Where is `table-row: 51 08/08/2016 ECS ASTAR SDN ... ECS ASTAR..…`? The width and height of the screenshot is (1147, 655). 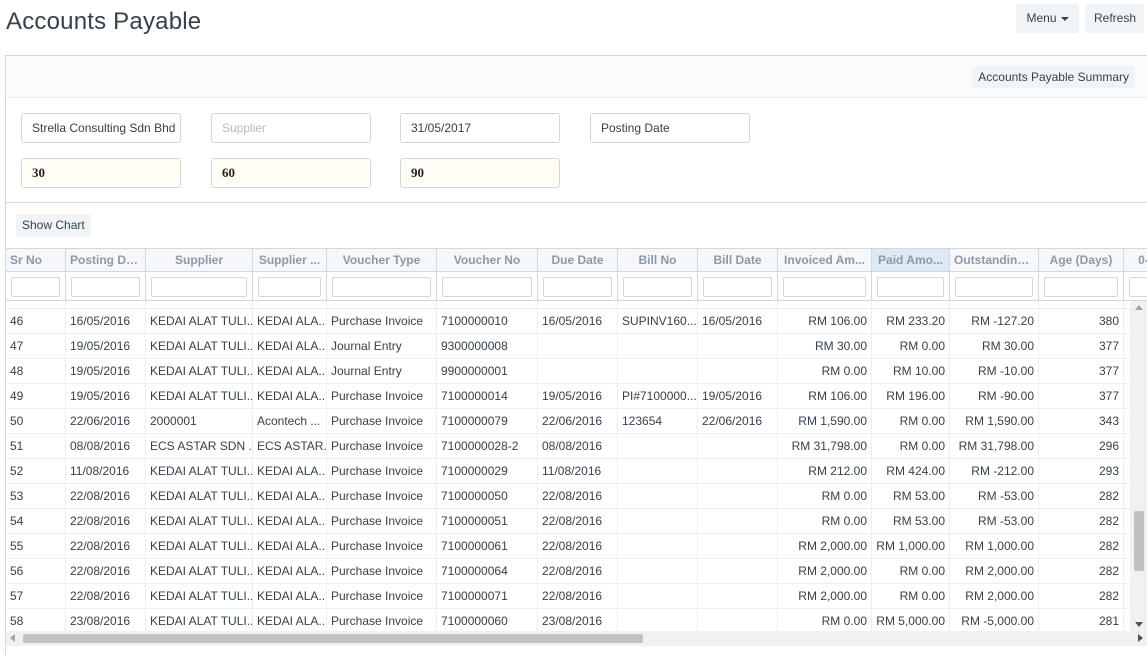 table-row: 51 08/08/2016 ECS ASTAR SDN ... ECS ASTAR..… is located at coordinates (568, 446).